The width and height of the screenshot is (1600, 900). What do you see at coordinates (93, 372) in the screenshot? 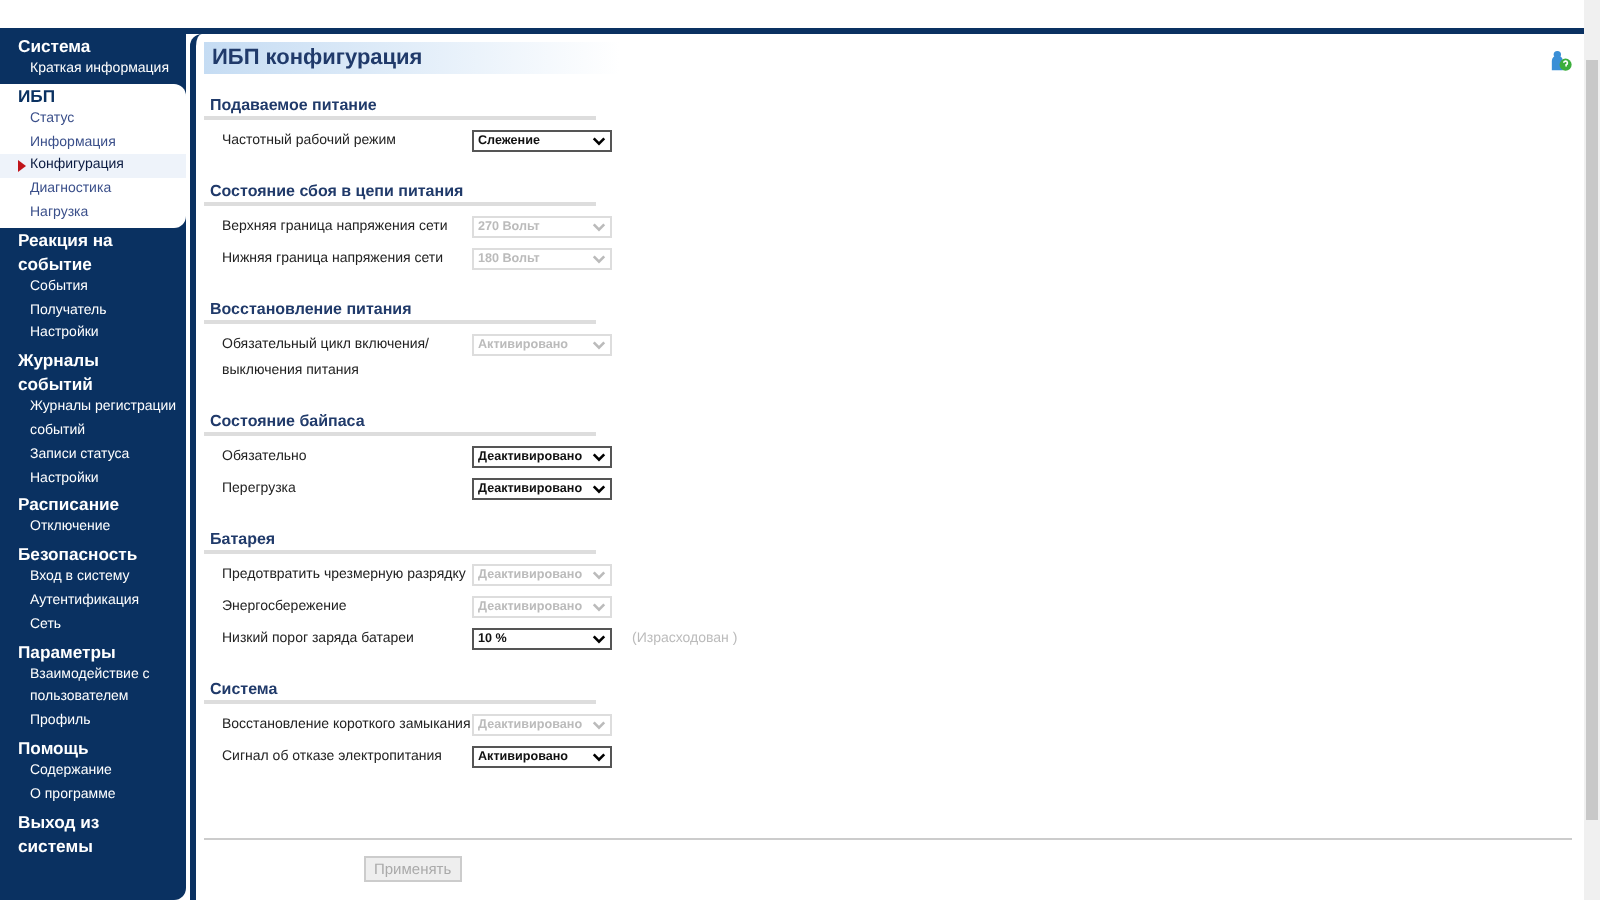
I see `sidebar-group-link: Журналы событий` at bounding box center [93, 372].